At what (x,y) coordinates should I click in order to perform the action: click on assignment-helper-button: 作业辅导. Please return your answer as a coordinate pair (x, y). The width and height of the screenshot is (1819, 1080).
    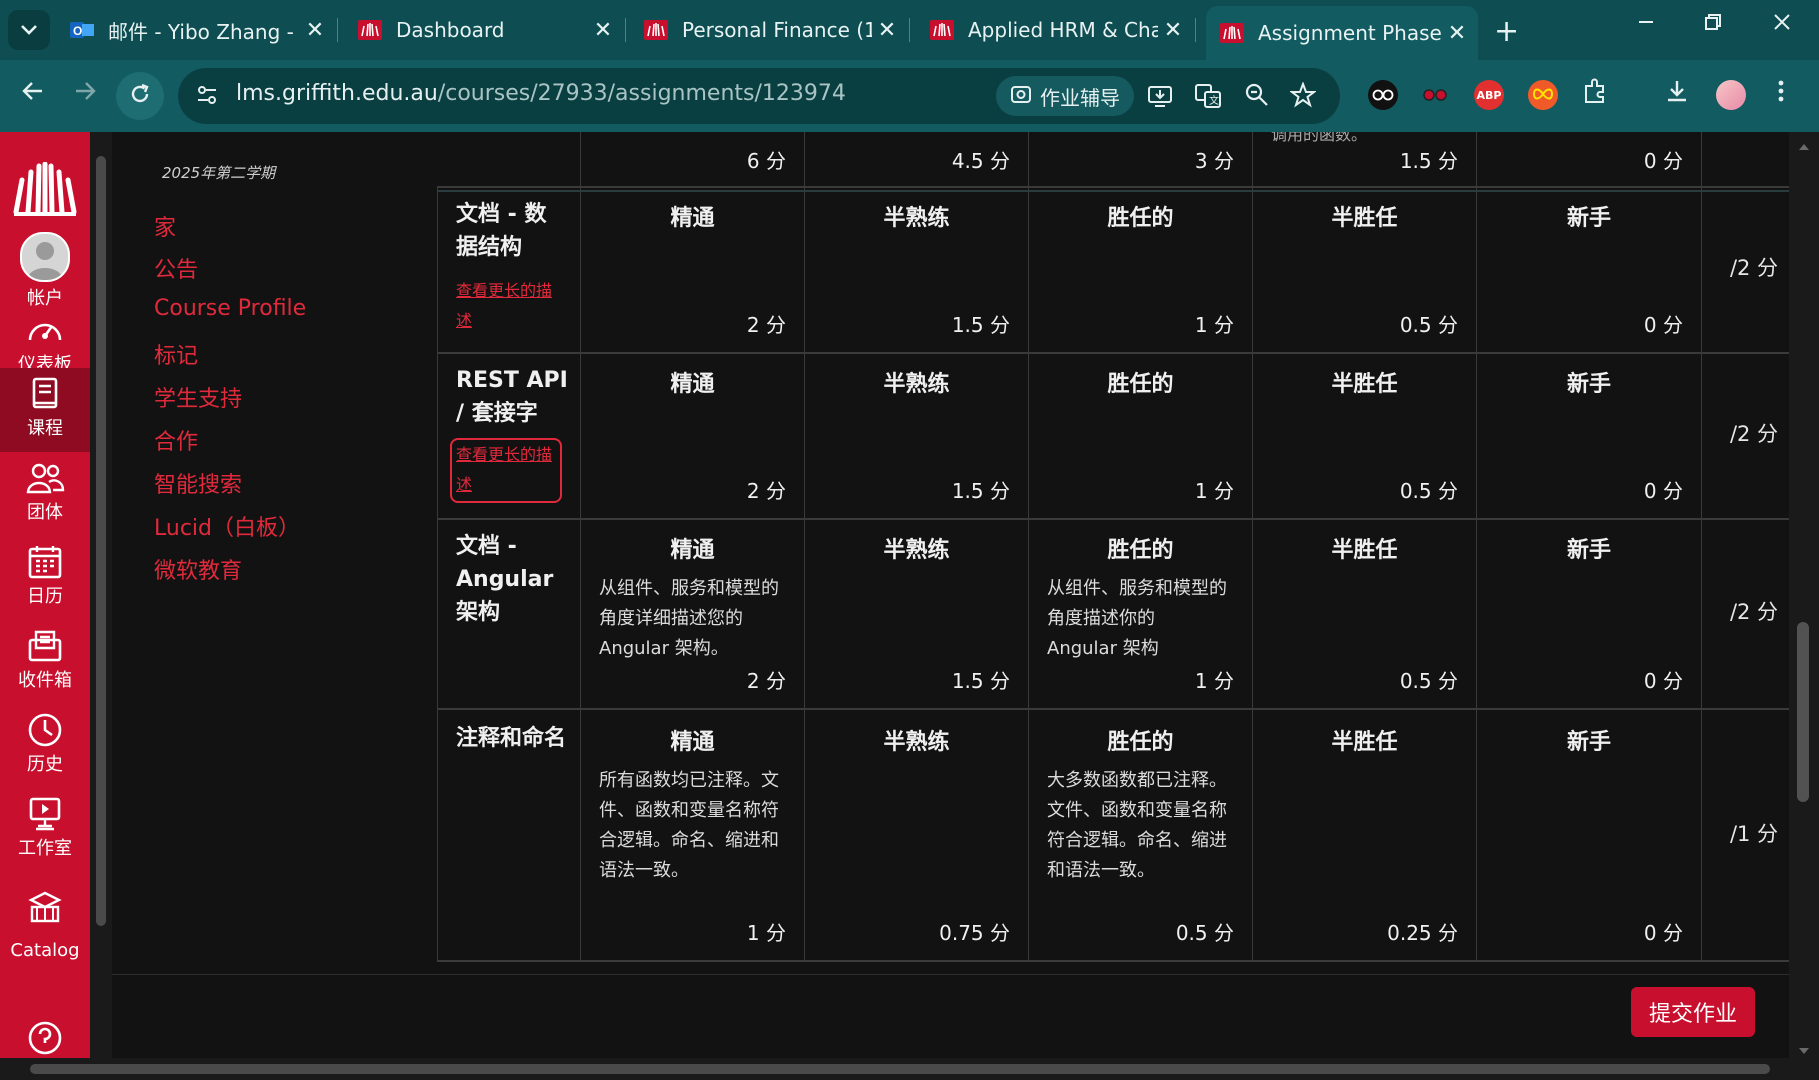
    Looking at the image, I should click on (1065, 96).